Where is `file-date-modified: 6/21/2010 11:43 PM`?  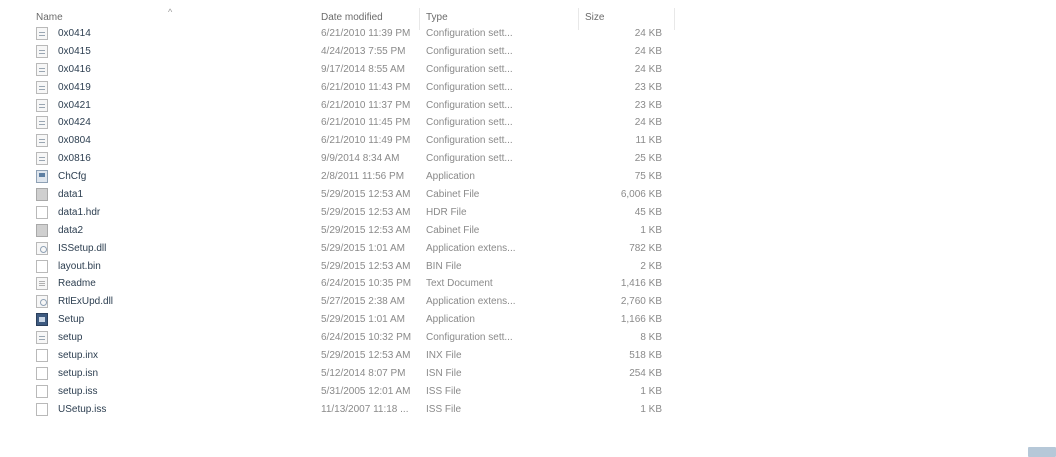 file-date-modified: 6/21/2010 11:43 PM is located at coordinates (366, 87).